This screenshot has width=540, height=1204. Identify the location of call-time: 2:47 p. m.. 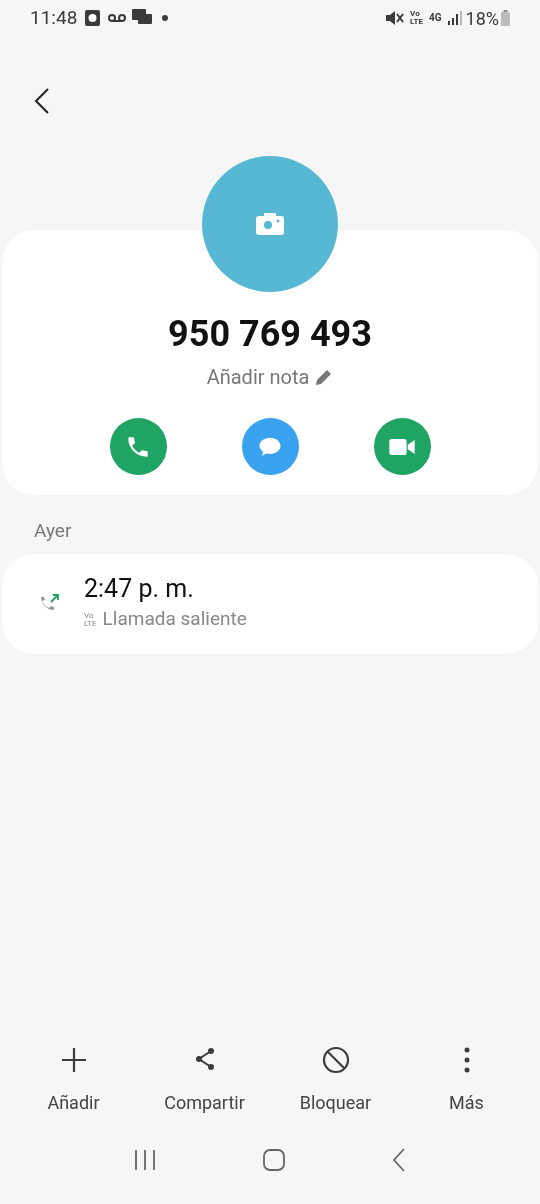
(139, 589).